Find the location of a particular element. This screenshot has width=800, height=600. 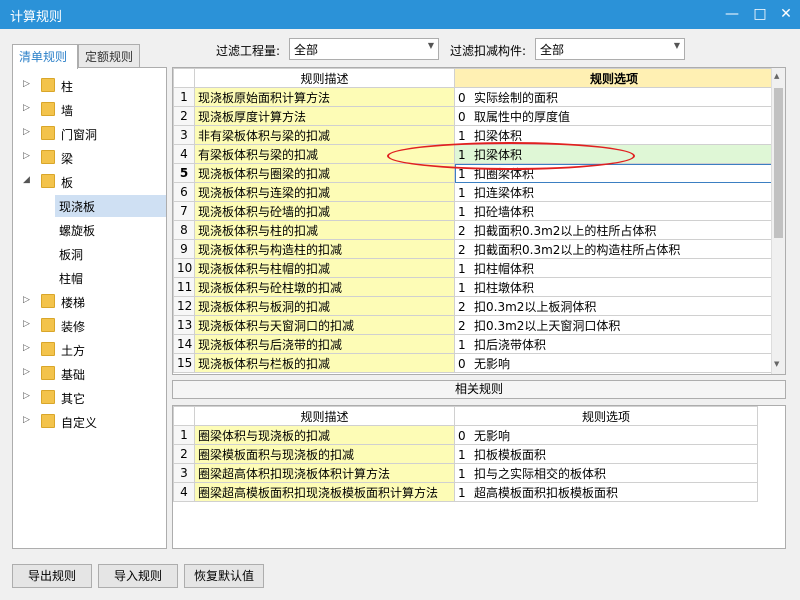

table-row: 5 现浇板体积与圈梁的扣减 1 扣圈梁体积 is located at coordinates (473, 173).